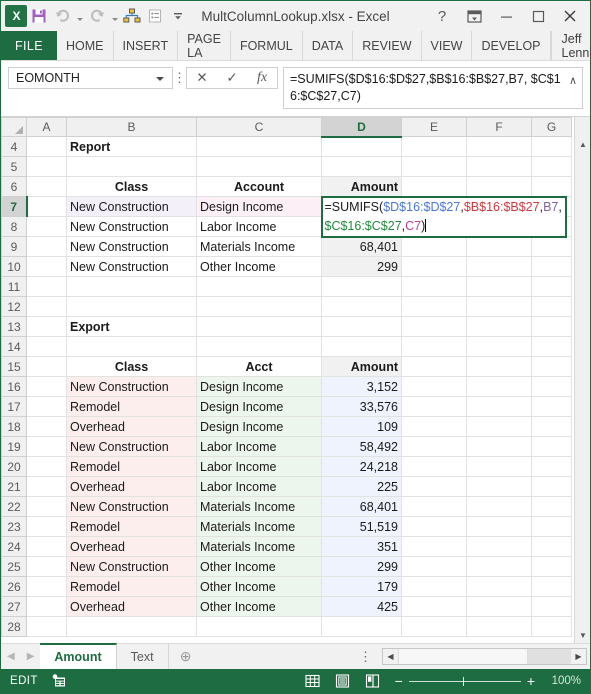 The width and height of the screenshot is (591, 694). Describe the element at coordinates (29, 45) in the screenshot. I see `tab-file: FILE` at that location.